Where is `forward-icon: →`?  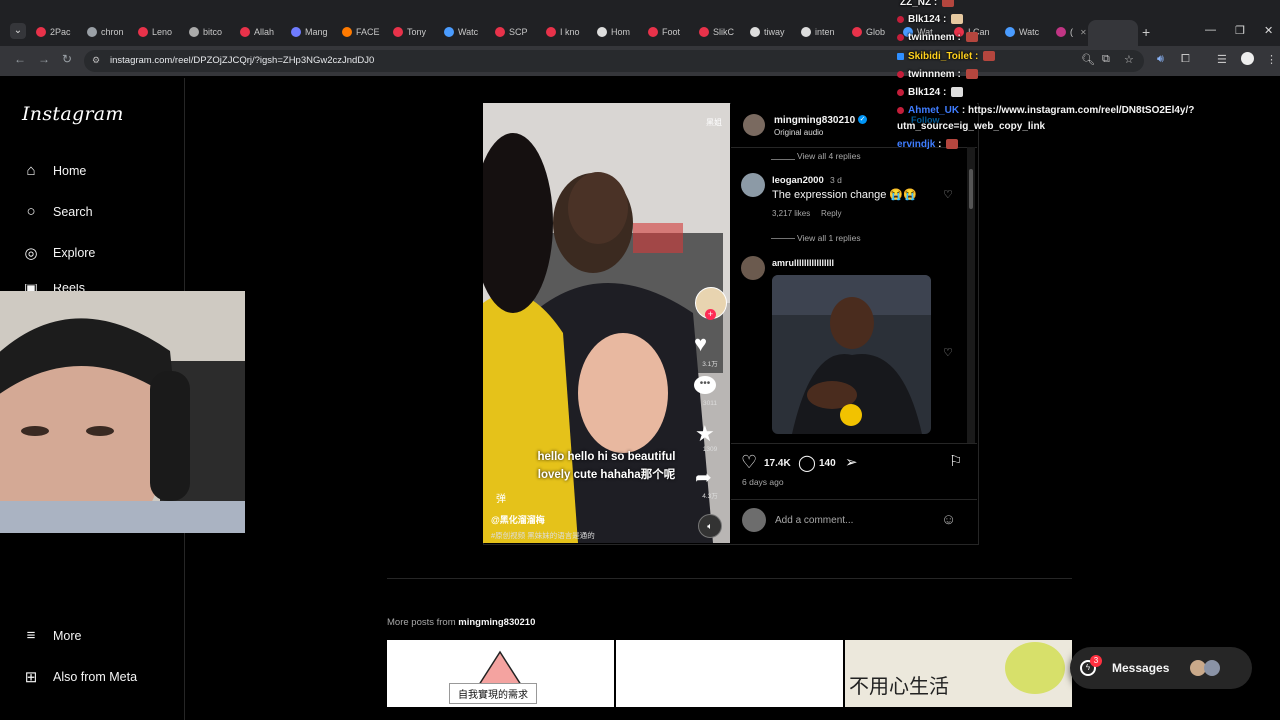
forward-icon: → is located at coordinates (44, 59).